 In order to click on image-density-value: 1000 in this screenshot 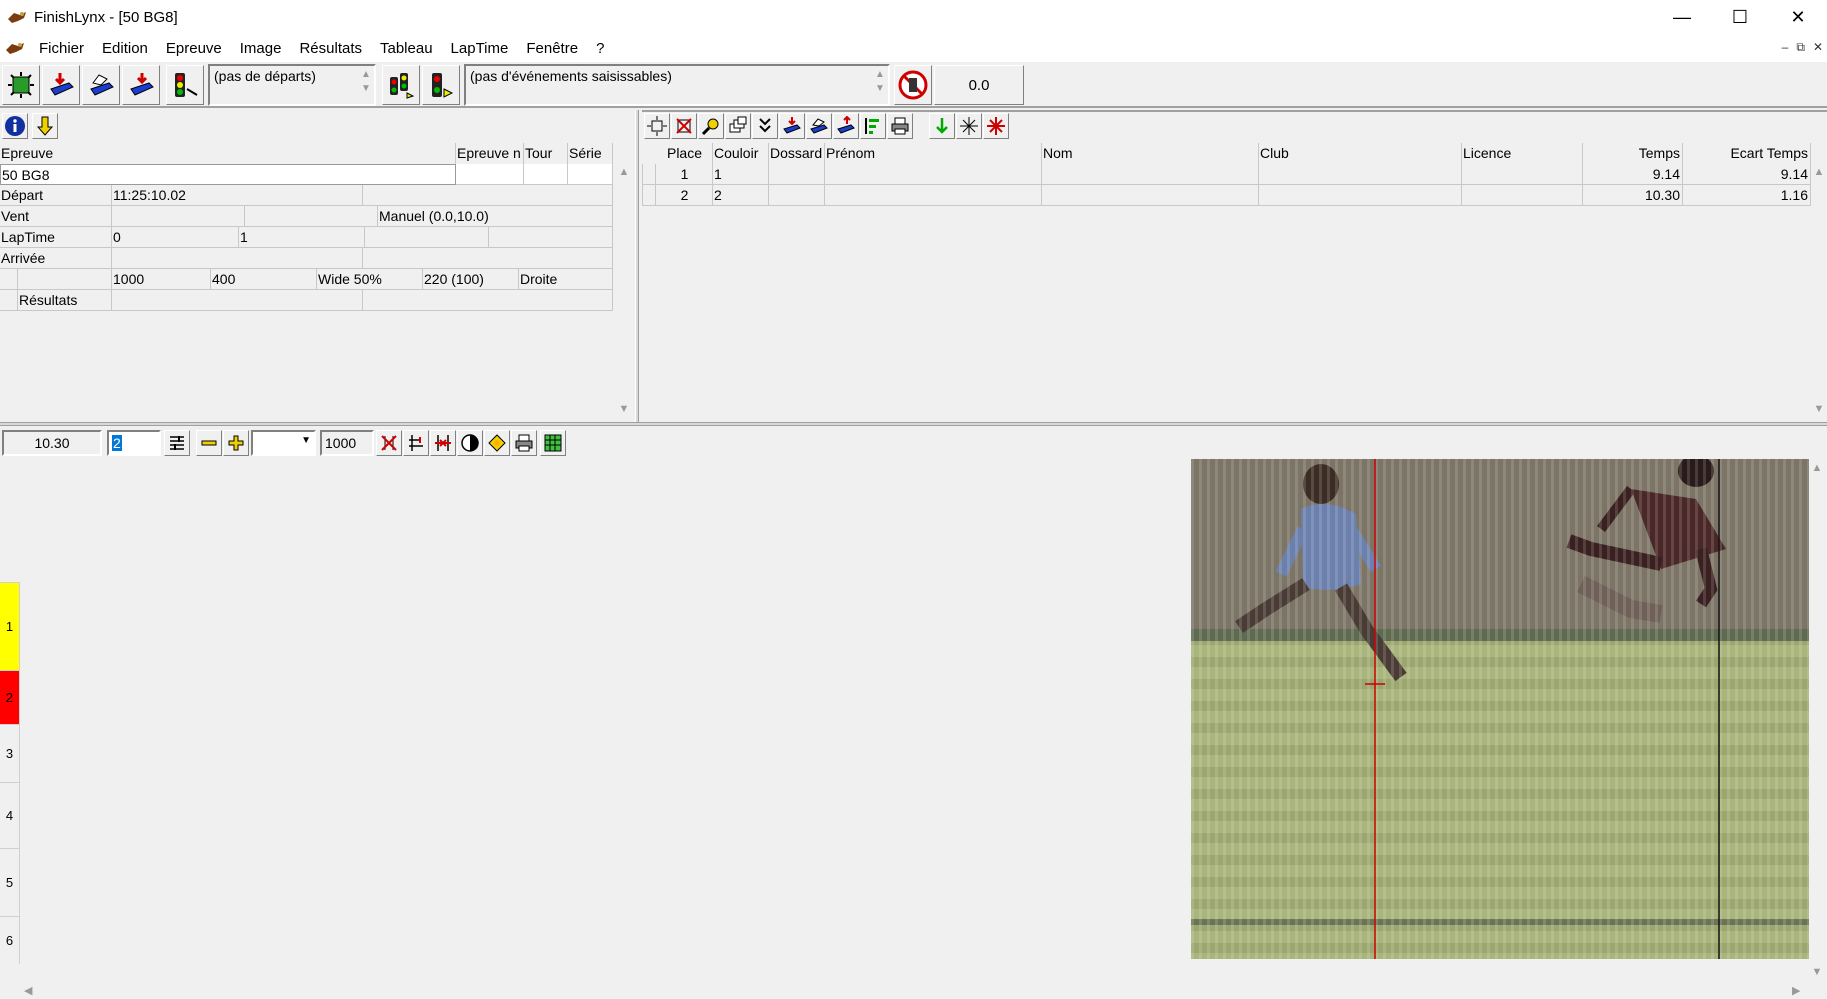, I will do `click(161, 279)`.